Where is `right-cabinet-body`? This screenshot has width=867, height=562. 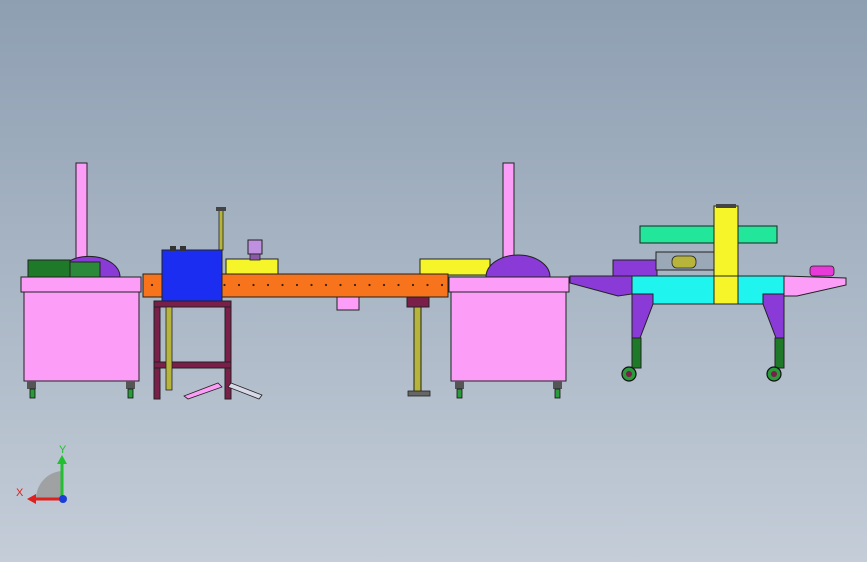
right-cabinet-body is located at coordinates (508, 336).